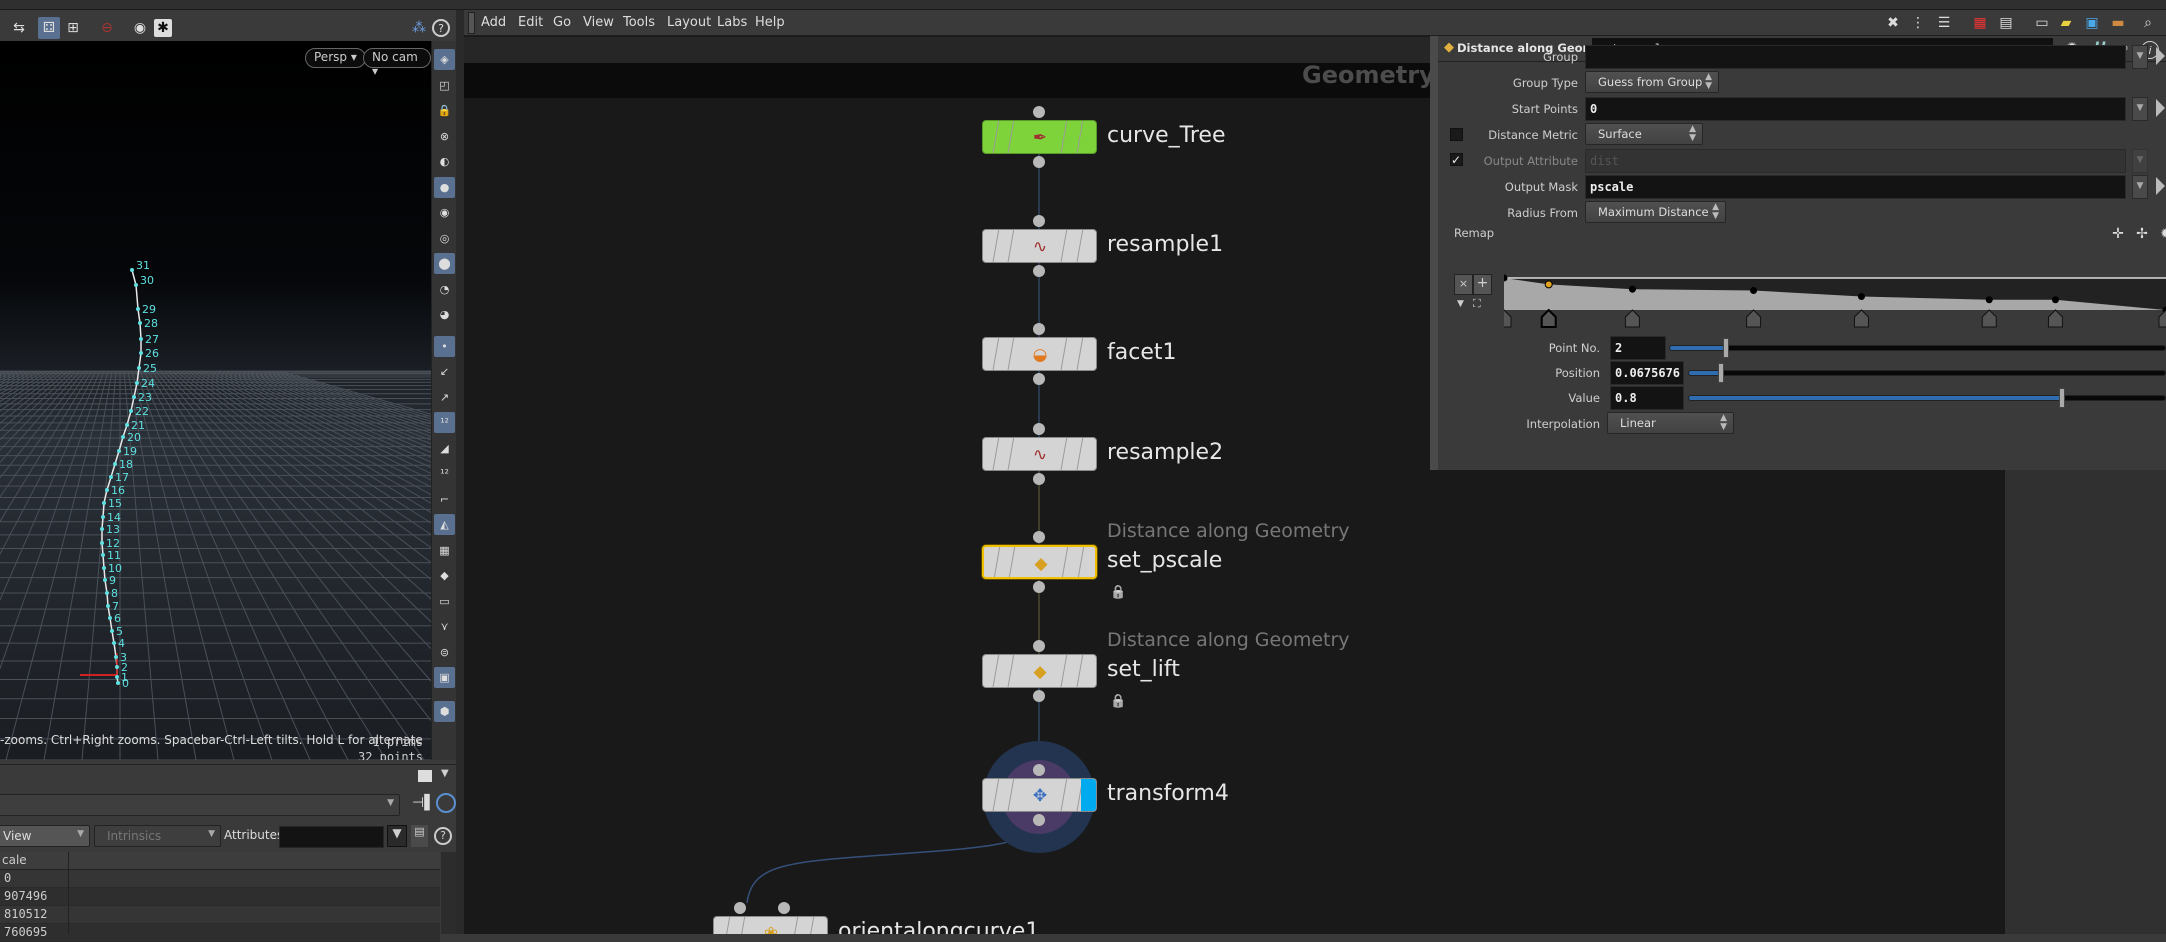 The width and height of the screenshot is (2166, 942). What do you see at coordinates (2160, 56) in the screenshot?
I see `group-select-arrow-icon` at bounding box center [2160, 56].